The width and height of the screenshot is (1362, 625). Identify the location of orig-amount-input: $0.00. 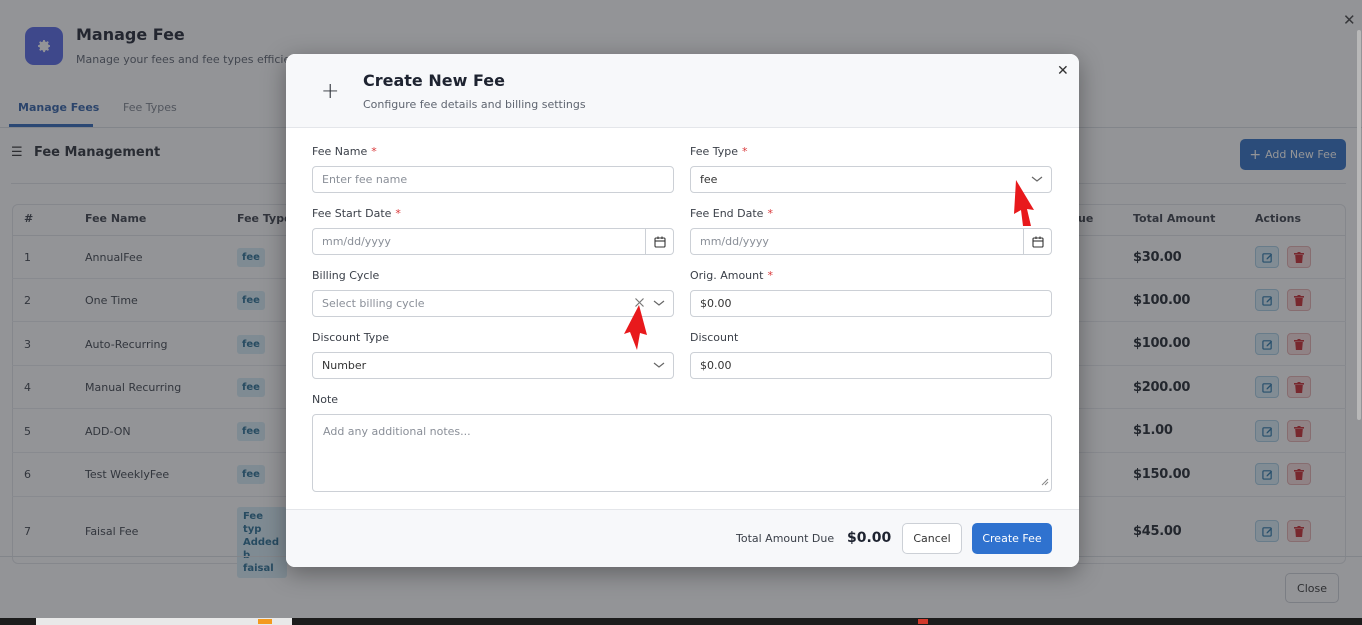
(871, 303).